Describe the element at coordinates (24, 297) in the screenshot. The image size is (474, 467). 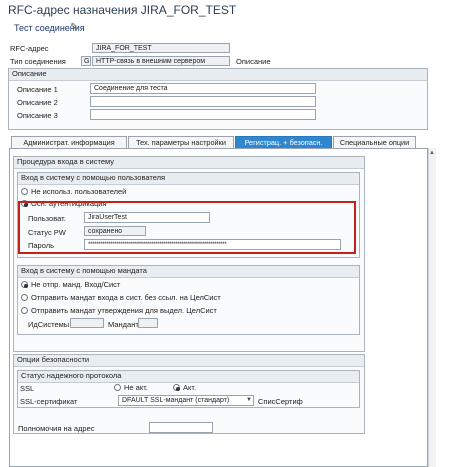
I see `radio-send-ticket` at that location.